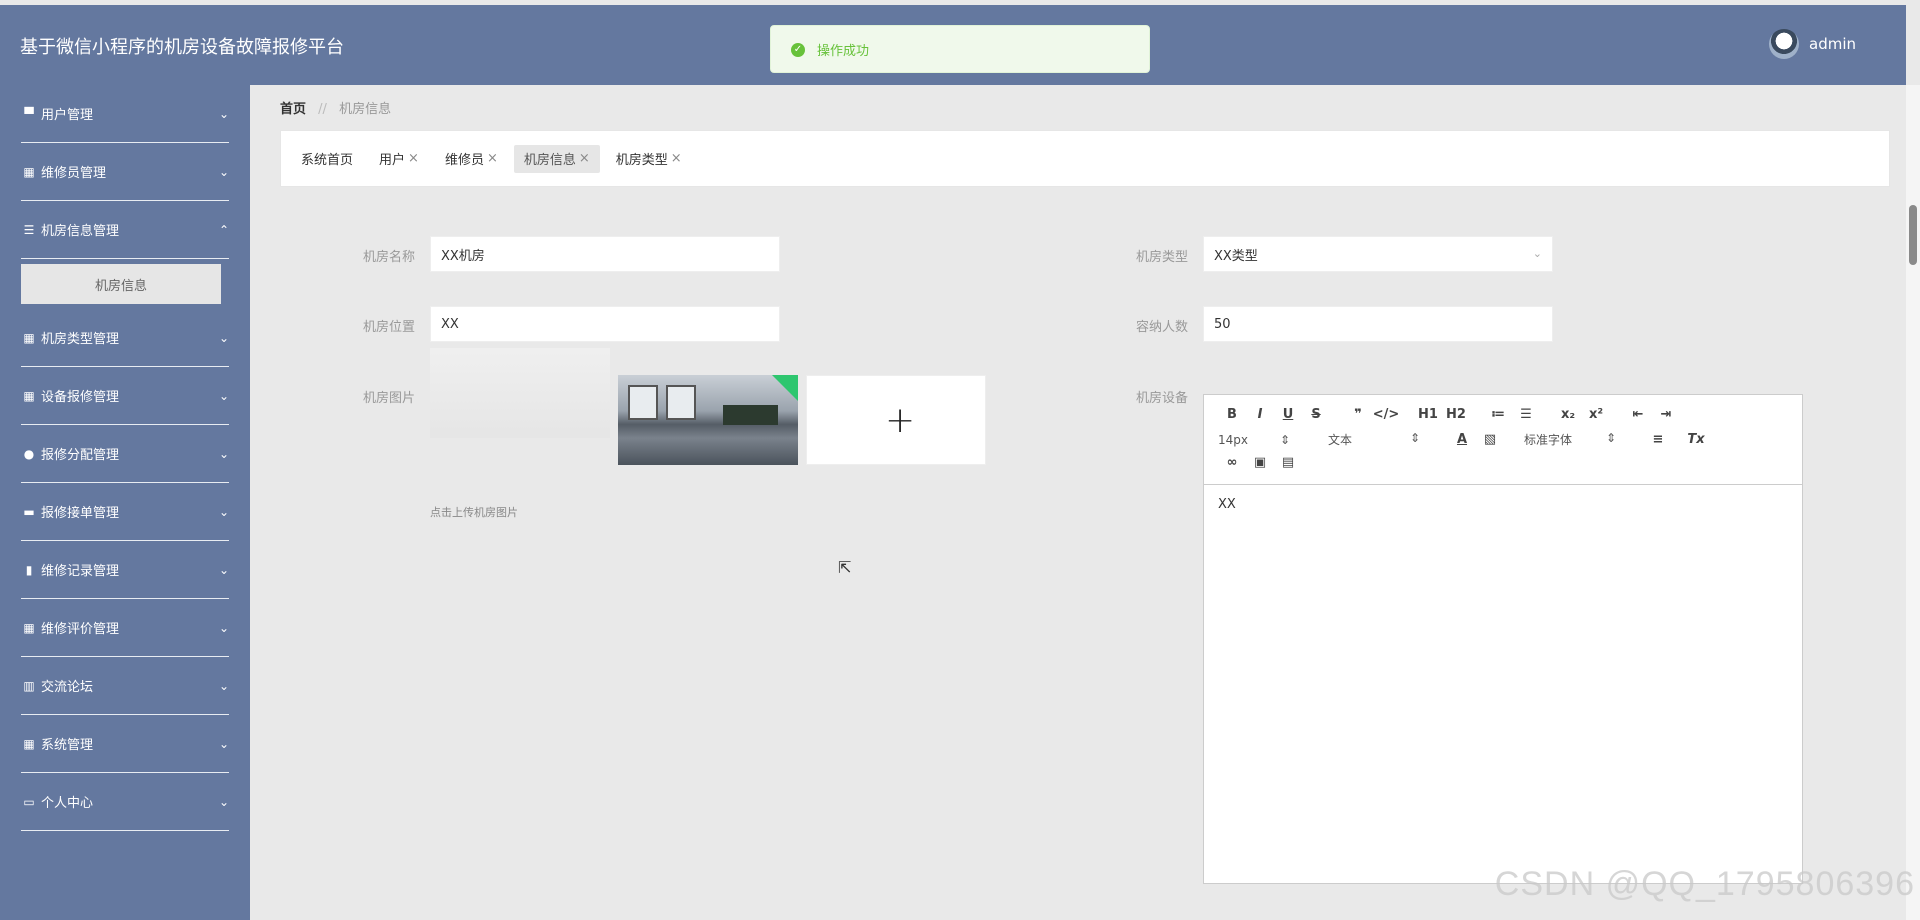 The width and height of the screenshot is (1920, 920). I want to click on tab-user: 用户 ×, so click(399, 159).